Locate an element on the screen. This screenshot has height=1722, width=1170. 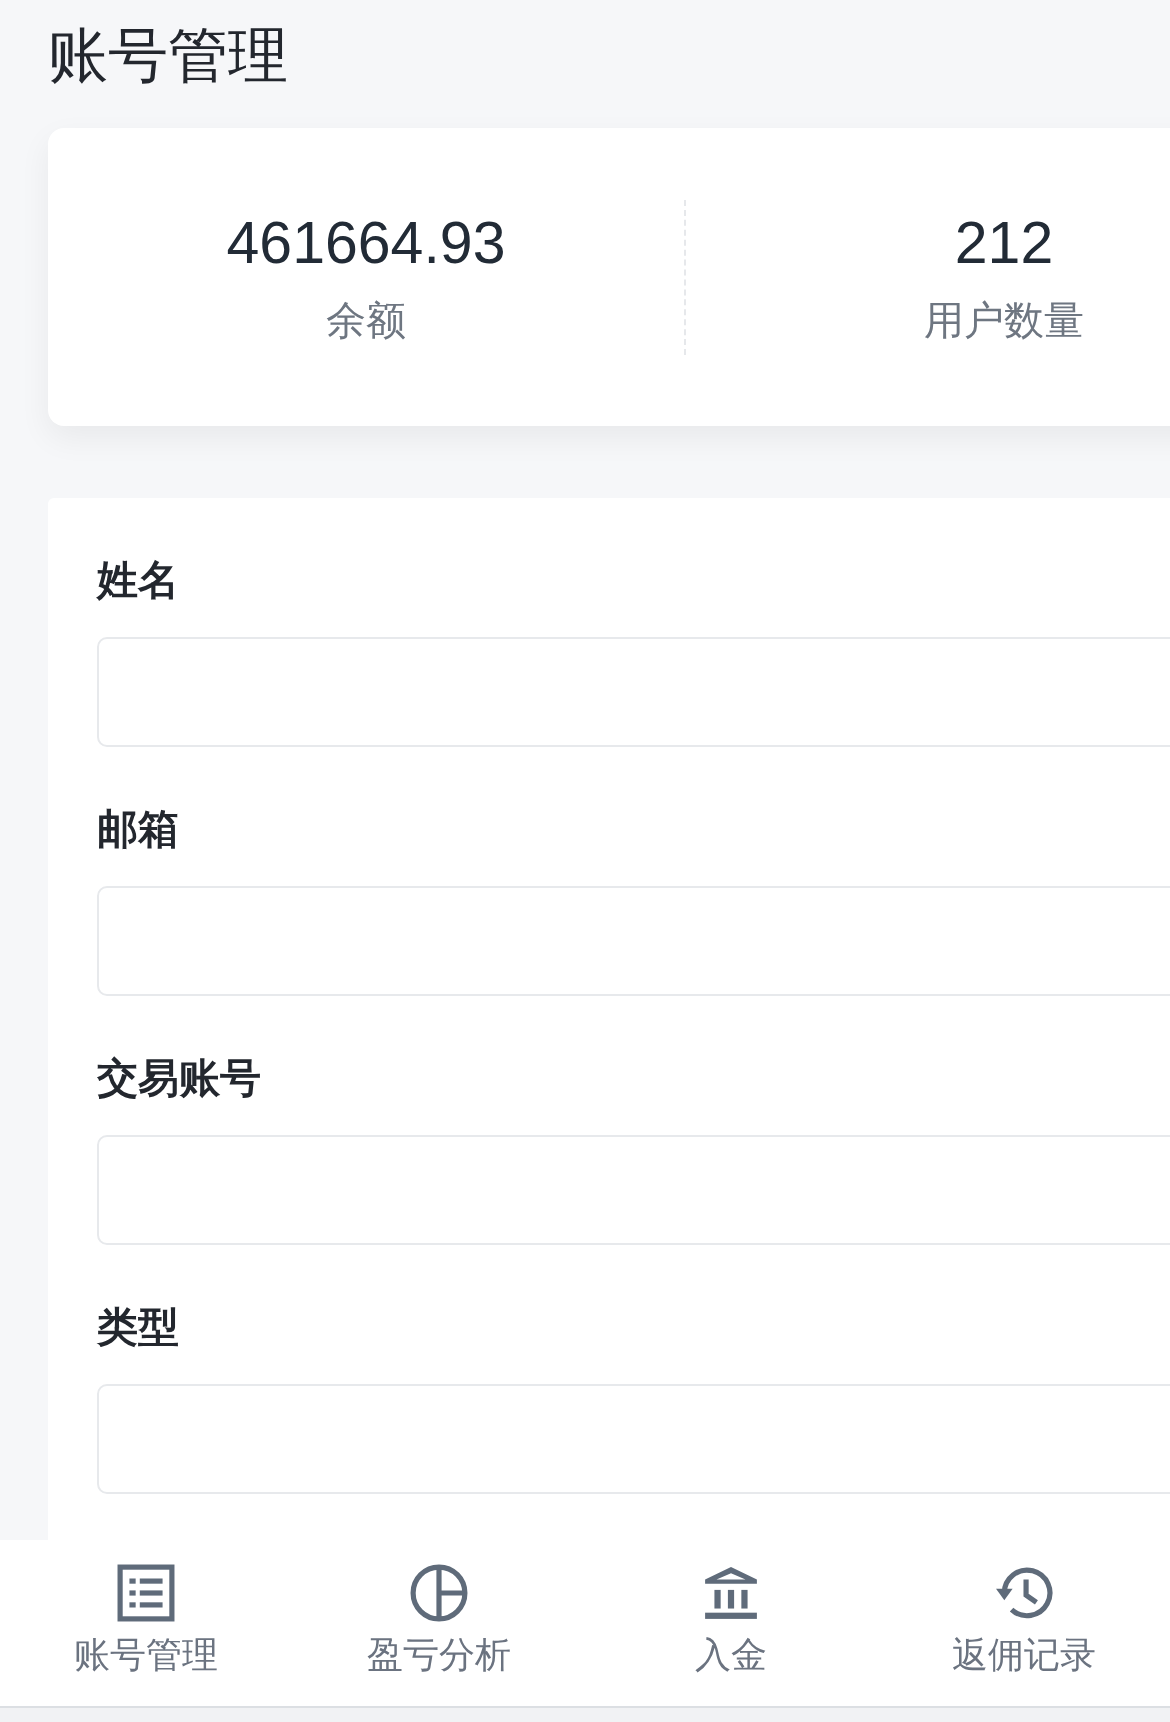
stat-value: 461664.93 is located at coordinates (366, 243).